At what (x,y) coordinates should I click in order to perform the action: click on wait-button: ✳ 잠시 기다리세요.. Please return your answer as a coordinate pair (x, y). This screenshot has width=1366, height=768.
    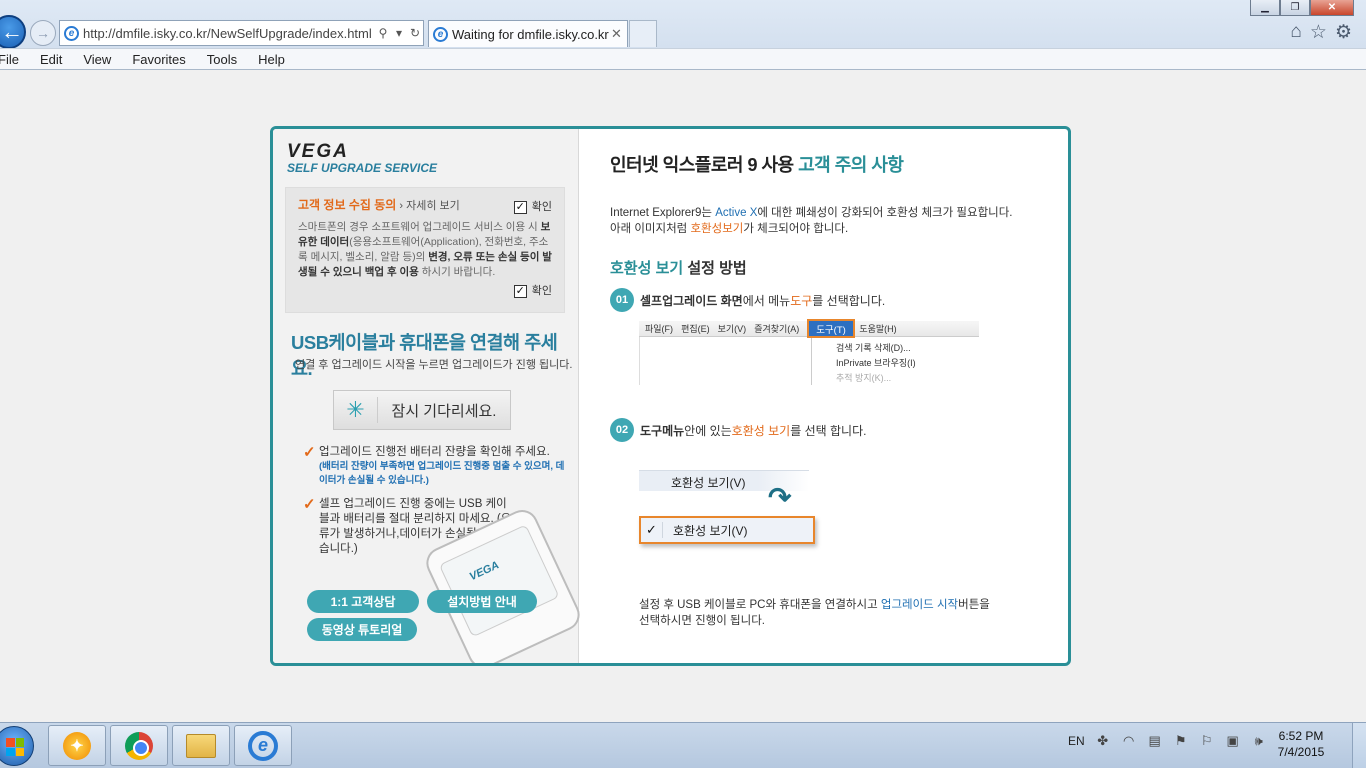
    Looking at the image, I should click on (422, 410).